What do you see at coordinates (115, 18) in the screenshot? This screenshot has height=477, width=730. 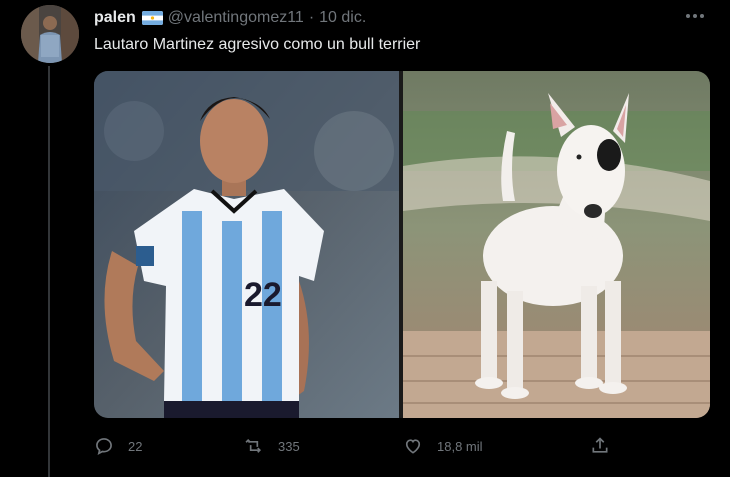 I see `display-name: palen` at bounding box center [115, 18].